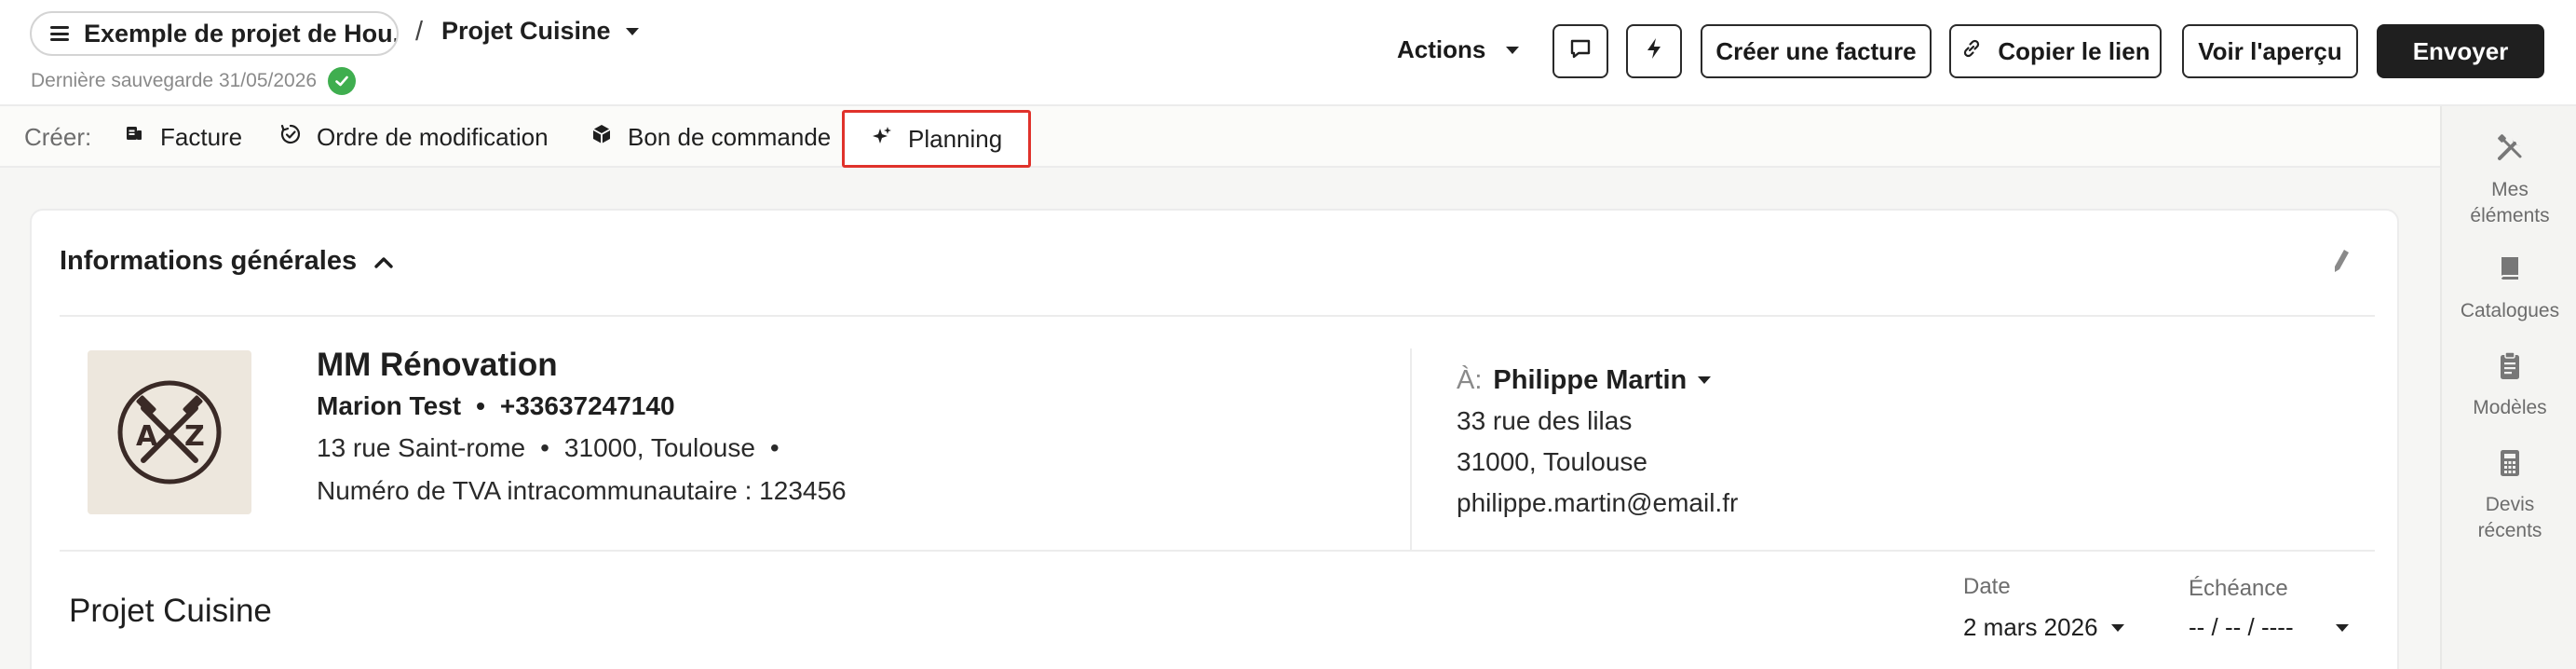 The image size is (2576, 669). I want to click on rail-recent-quotes-label-1: Devis, so click(2510, 505).